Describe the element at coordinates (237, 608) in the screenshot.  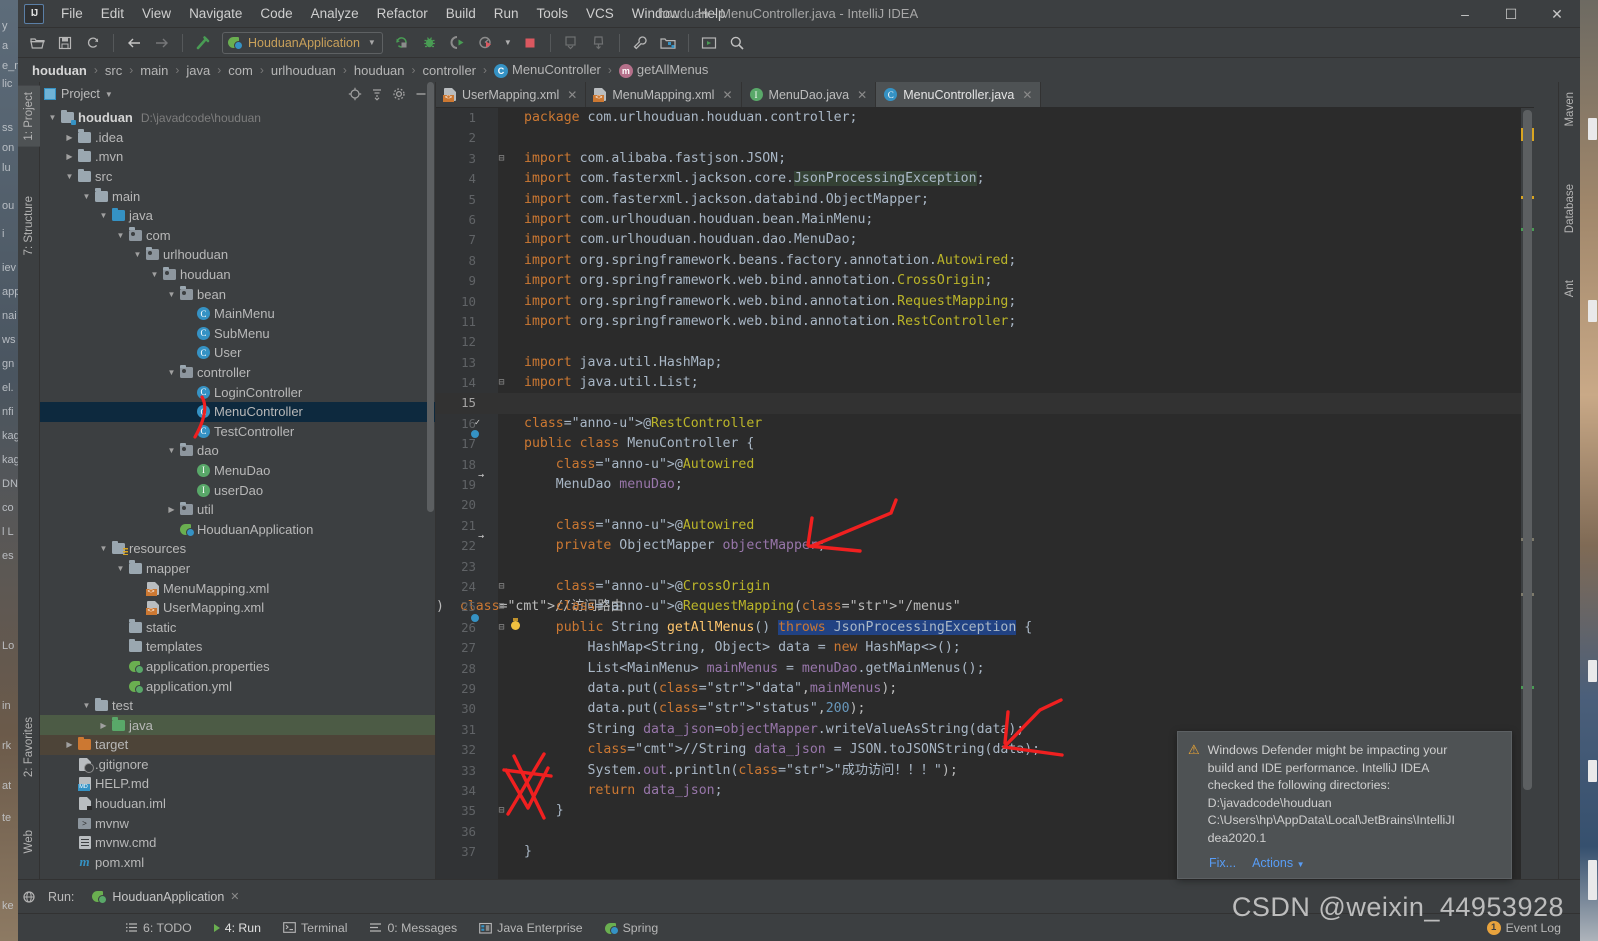
I see `tree-node-usermapping-xml: UserMapping.xml` at that location.